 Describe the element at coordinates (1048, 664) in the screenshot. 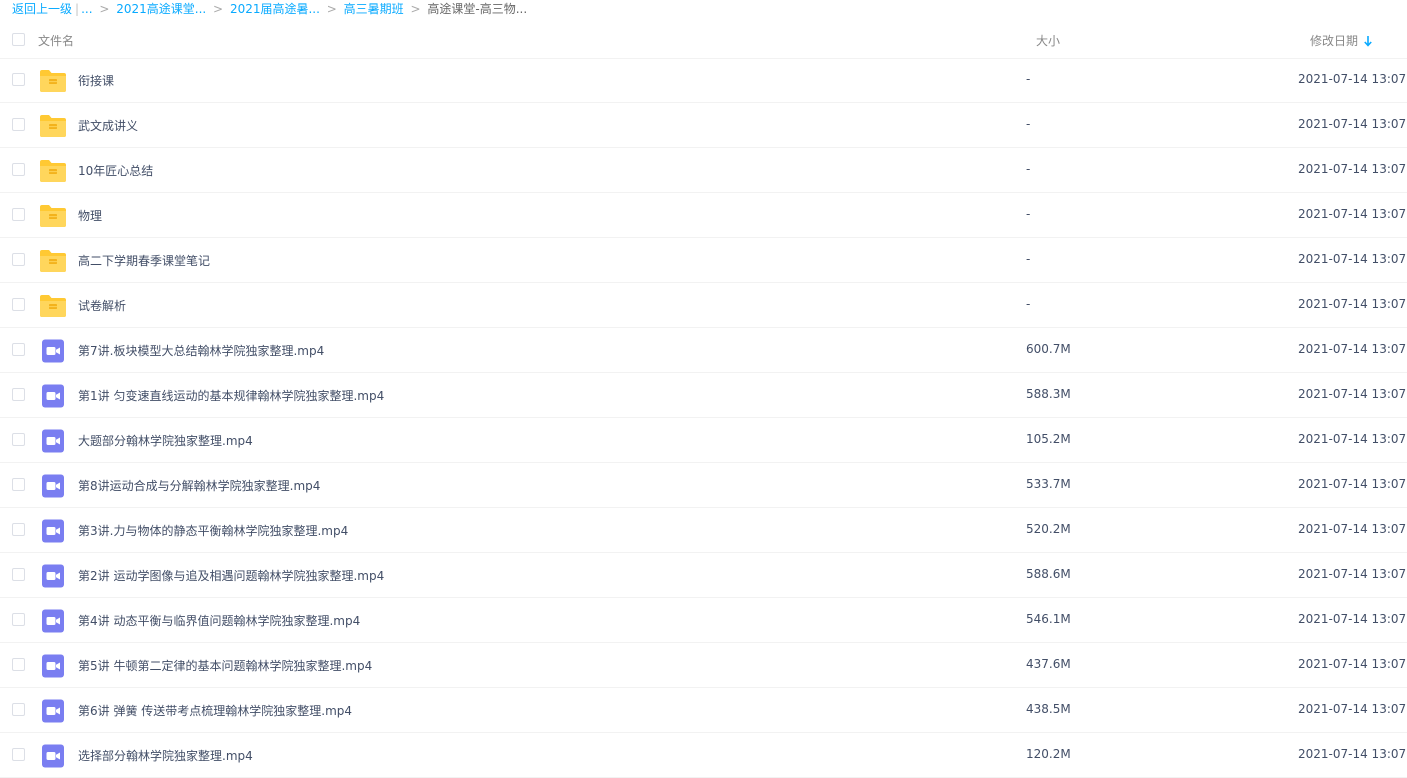

I see `file-size: 437.6M` at that location.